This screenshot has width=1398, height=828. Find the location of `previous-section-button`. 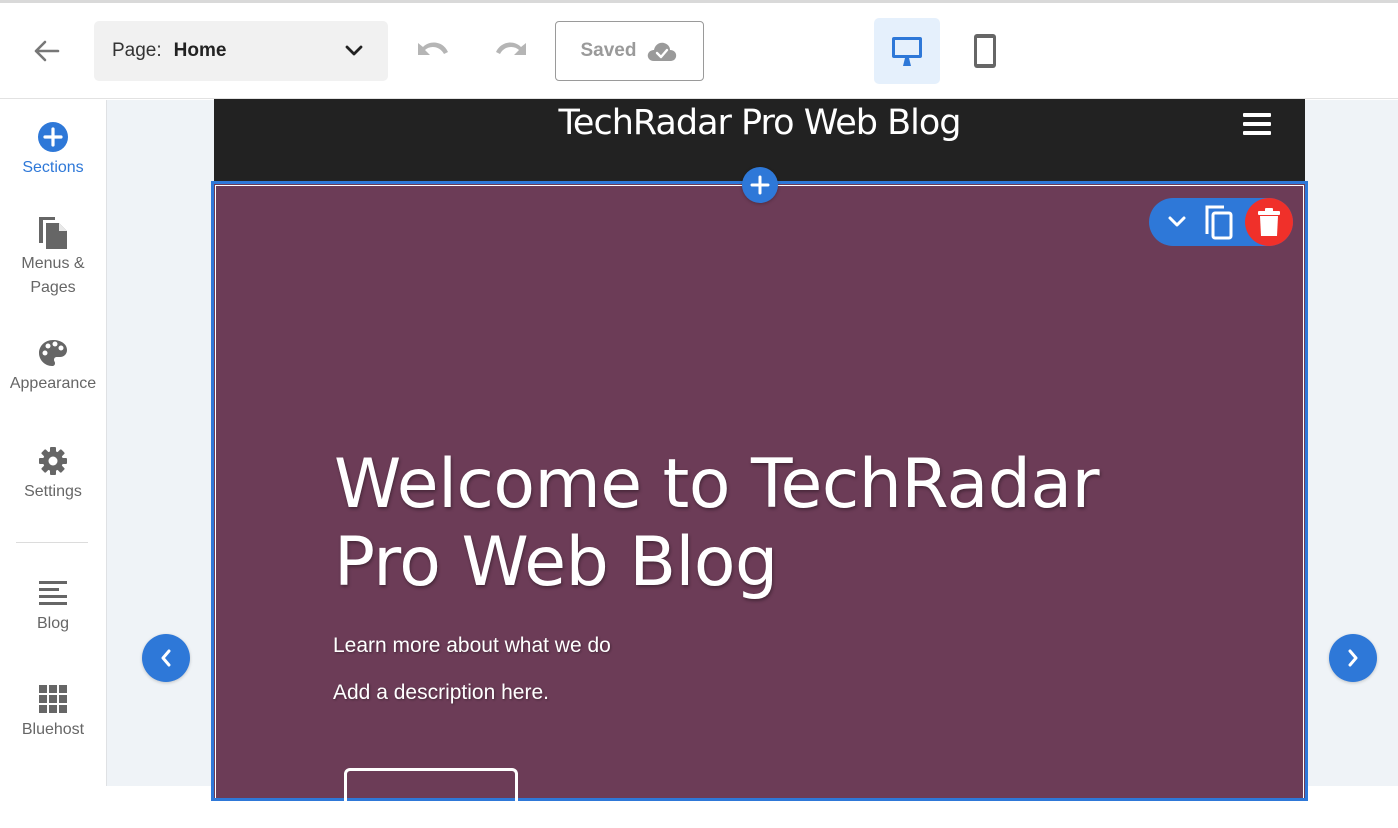

previous-section-button is located at coordinates (166, 658).